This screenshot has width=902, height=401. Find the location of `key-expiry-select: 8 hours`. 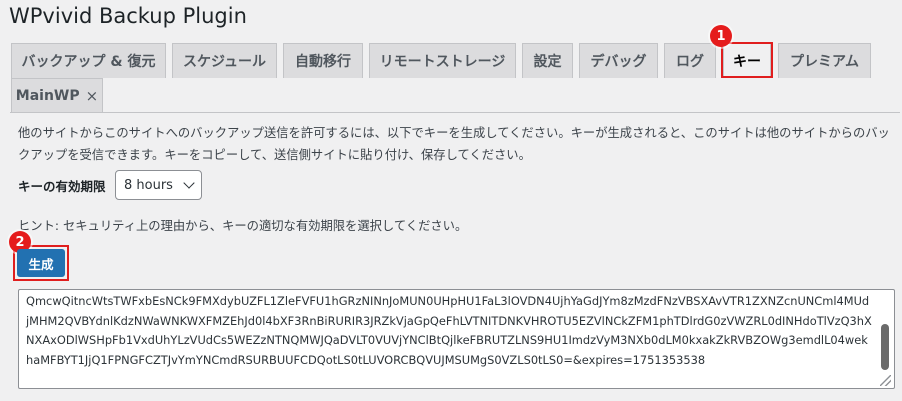

key-expiry-select: 8 hours is located at coordinates (158, 185).